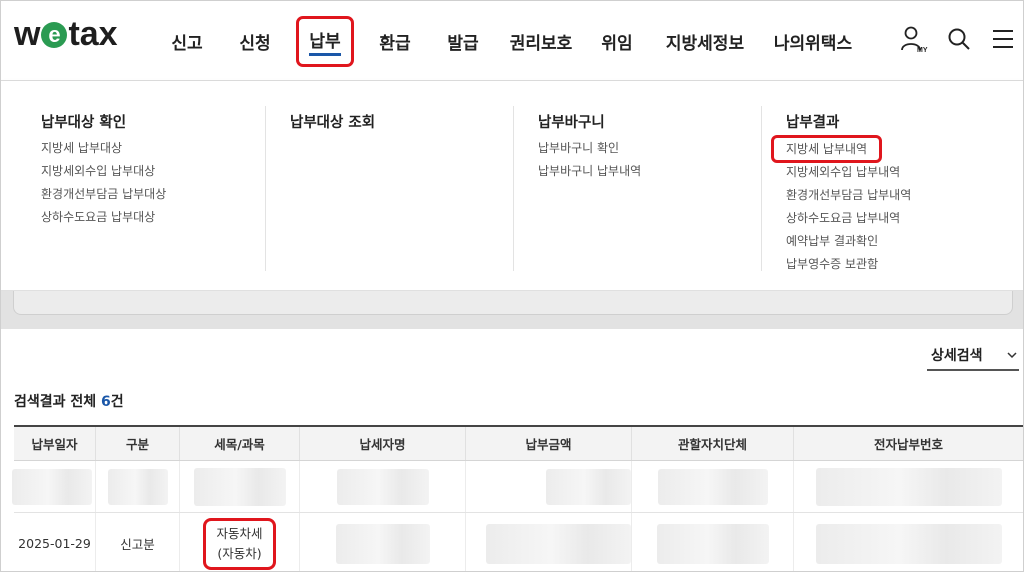  Describe the element at coordinates (648, 176) in the screenshot. I see `menu-column-basket: 납부바구니 납부바구니 확인 납부바구니 납부내역` at that location.